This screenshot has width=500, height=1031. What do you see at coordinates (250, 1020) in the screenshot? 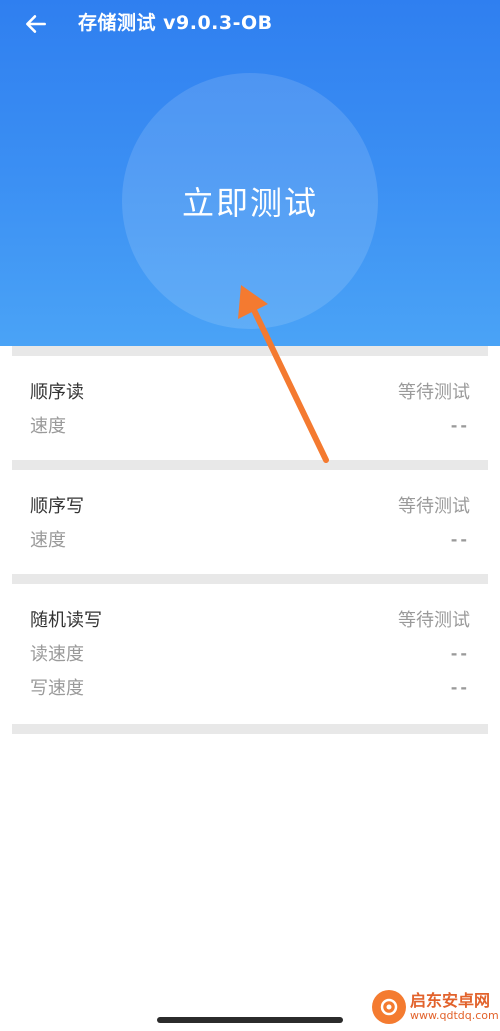
I see `home-indicator` at bounding box center [250, 1020].